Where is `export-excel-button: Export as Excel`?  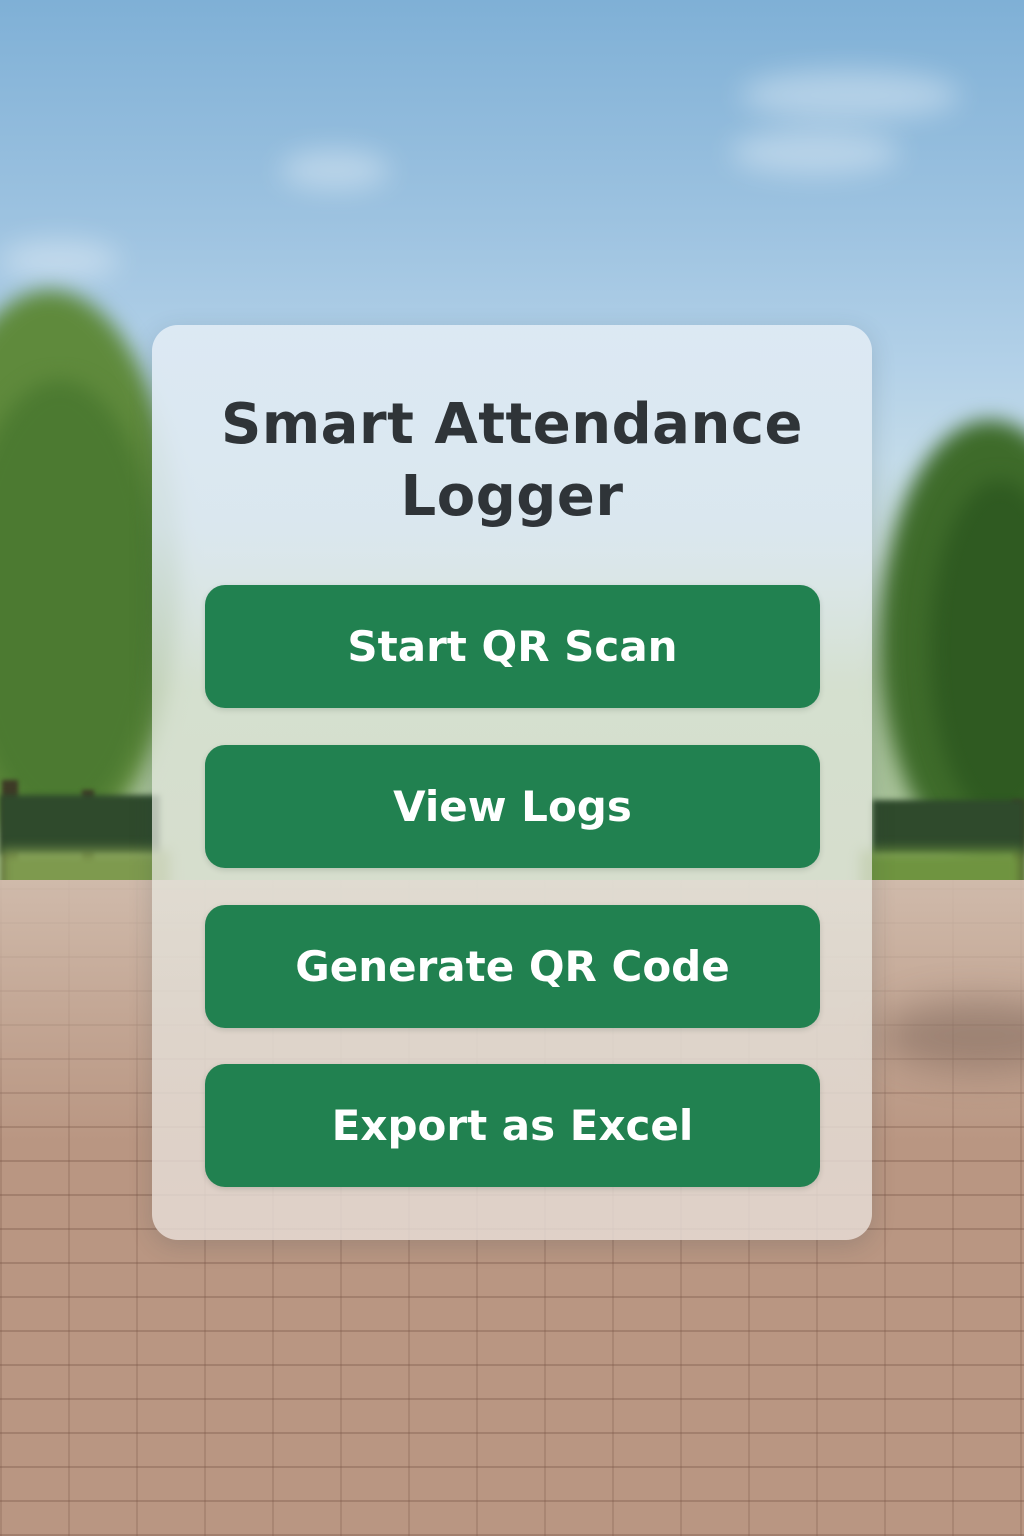
export-excel-button: Export as Excel is located at coordinates (512, 1125).